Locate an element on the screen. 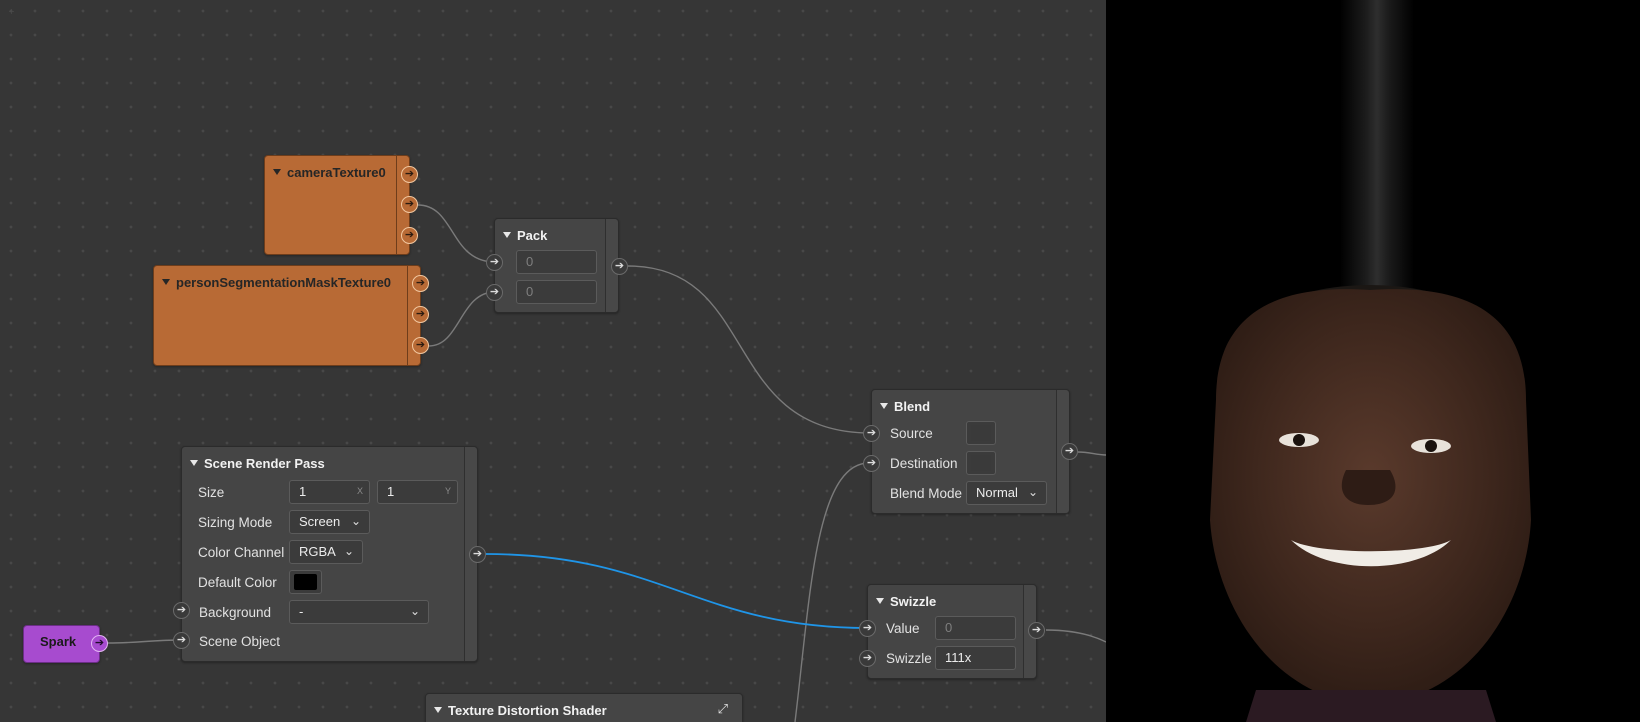  spark-title: Spark is located at coordinates (58, 641).